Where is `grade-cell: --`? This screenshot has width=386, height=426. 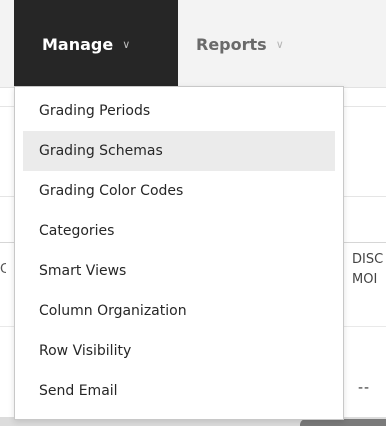
grade-cell: -- is located at coordinates (364, 388).